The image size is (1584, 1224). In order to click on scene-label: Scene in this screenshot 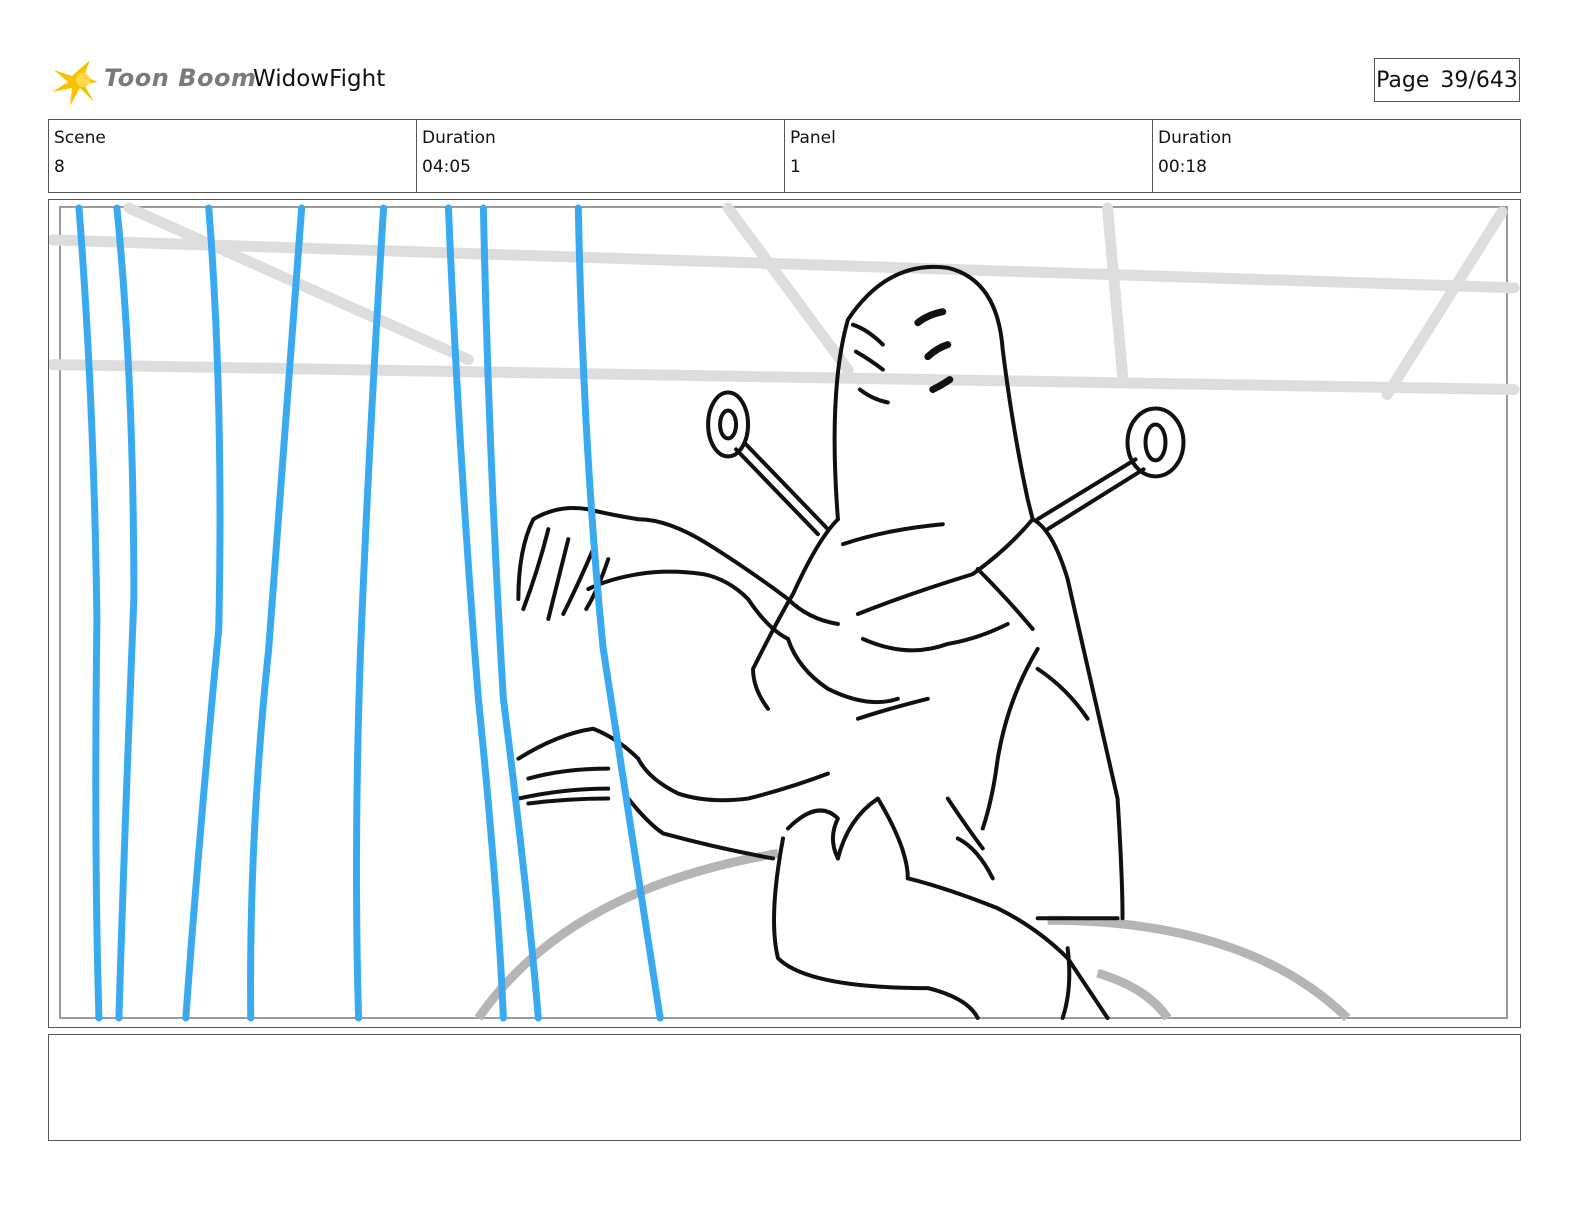, I will do `click(80, 138)`.